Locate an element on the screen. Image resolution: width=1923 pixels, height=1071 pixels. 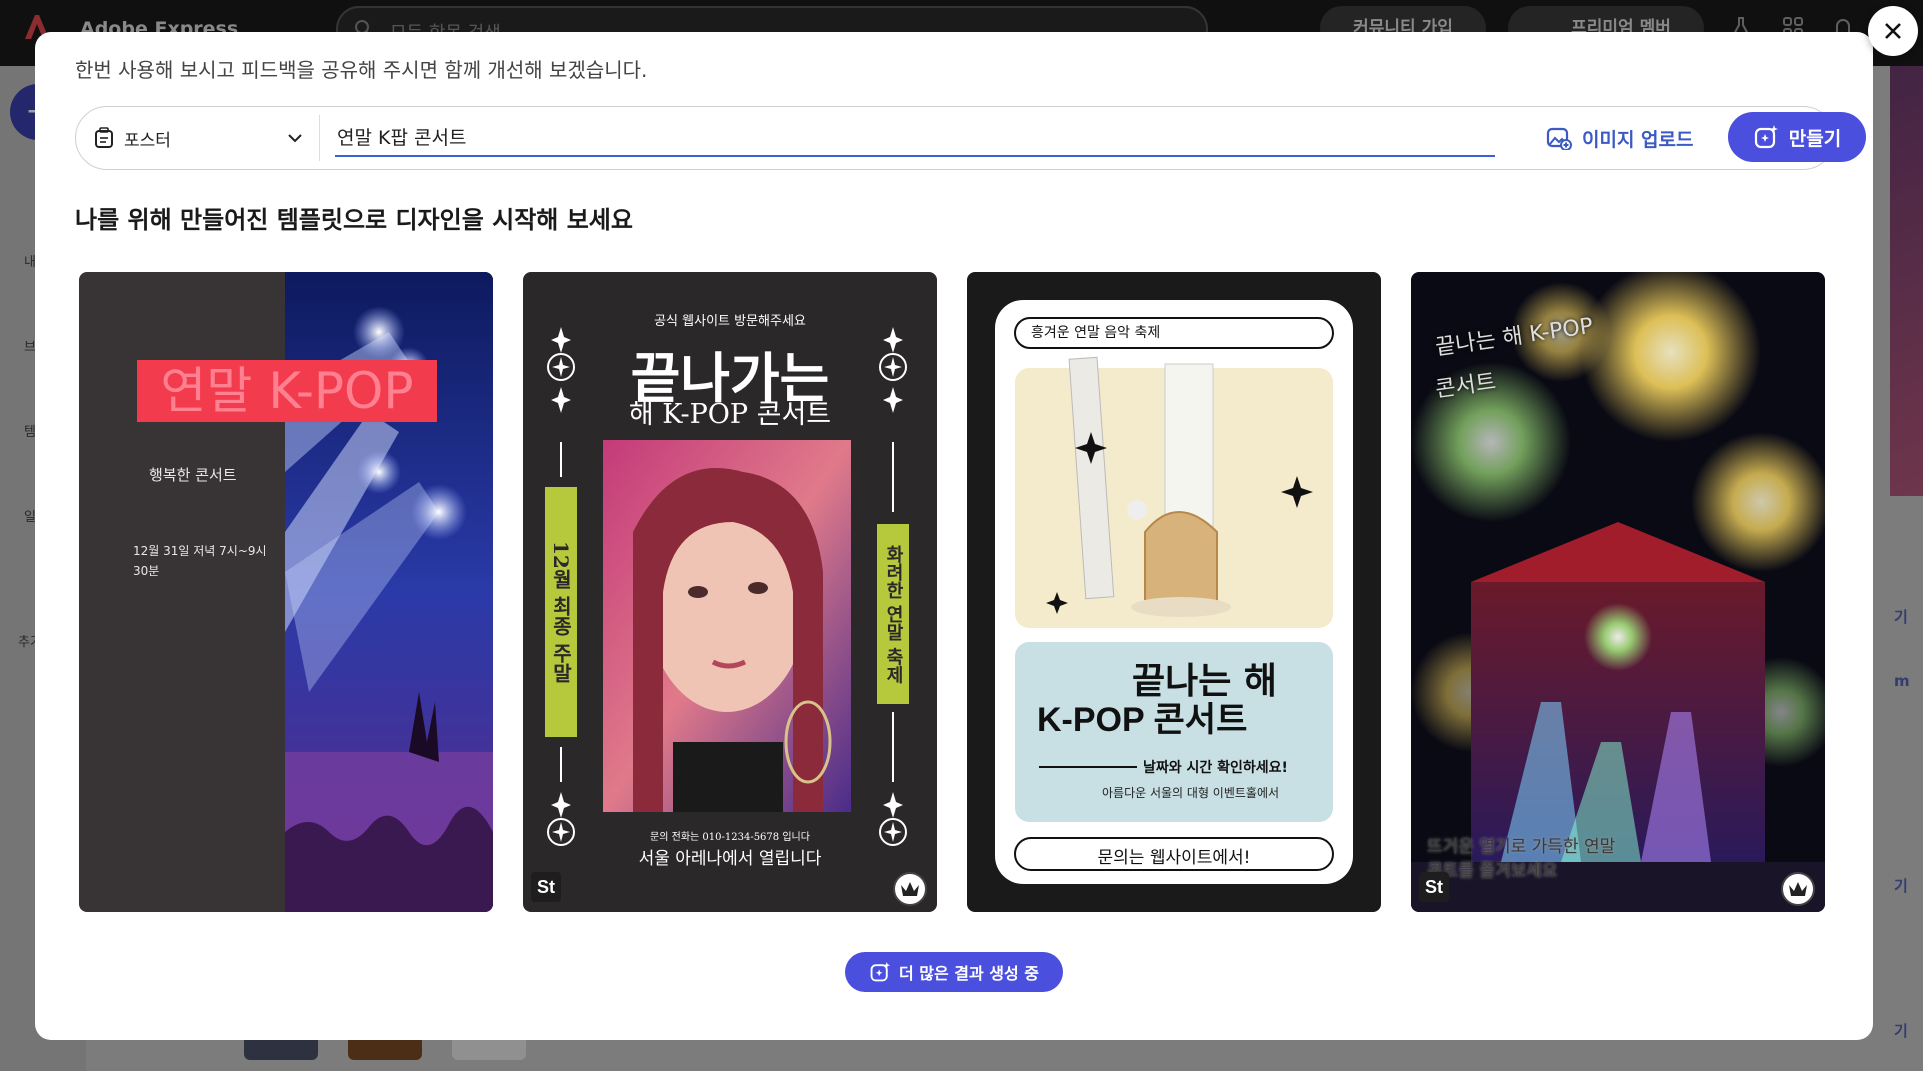
template-3-footer: 문의는 웹사이트에서! is located at coordinates (1174, 858).